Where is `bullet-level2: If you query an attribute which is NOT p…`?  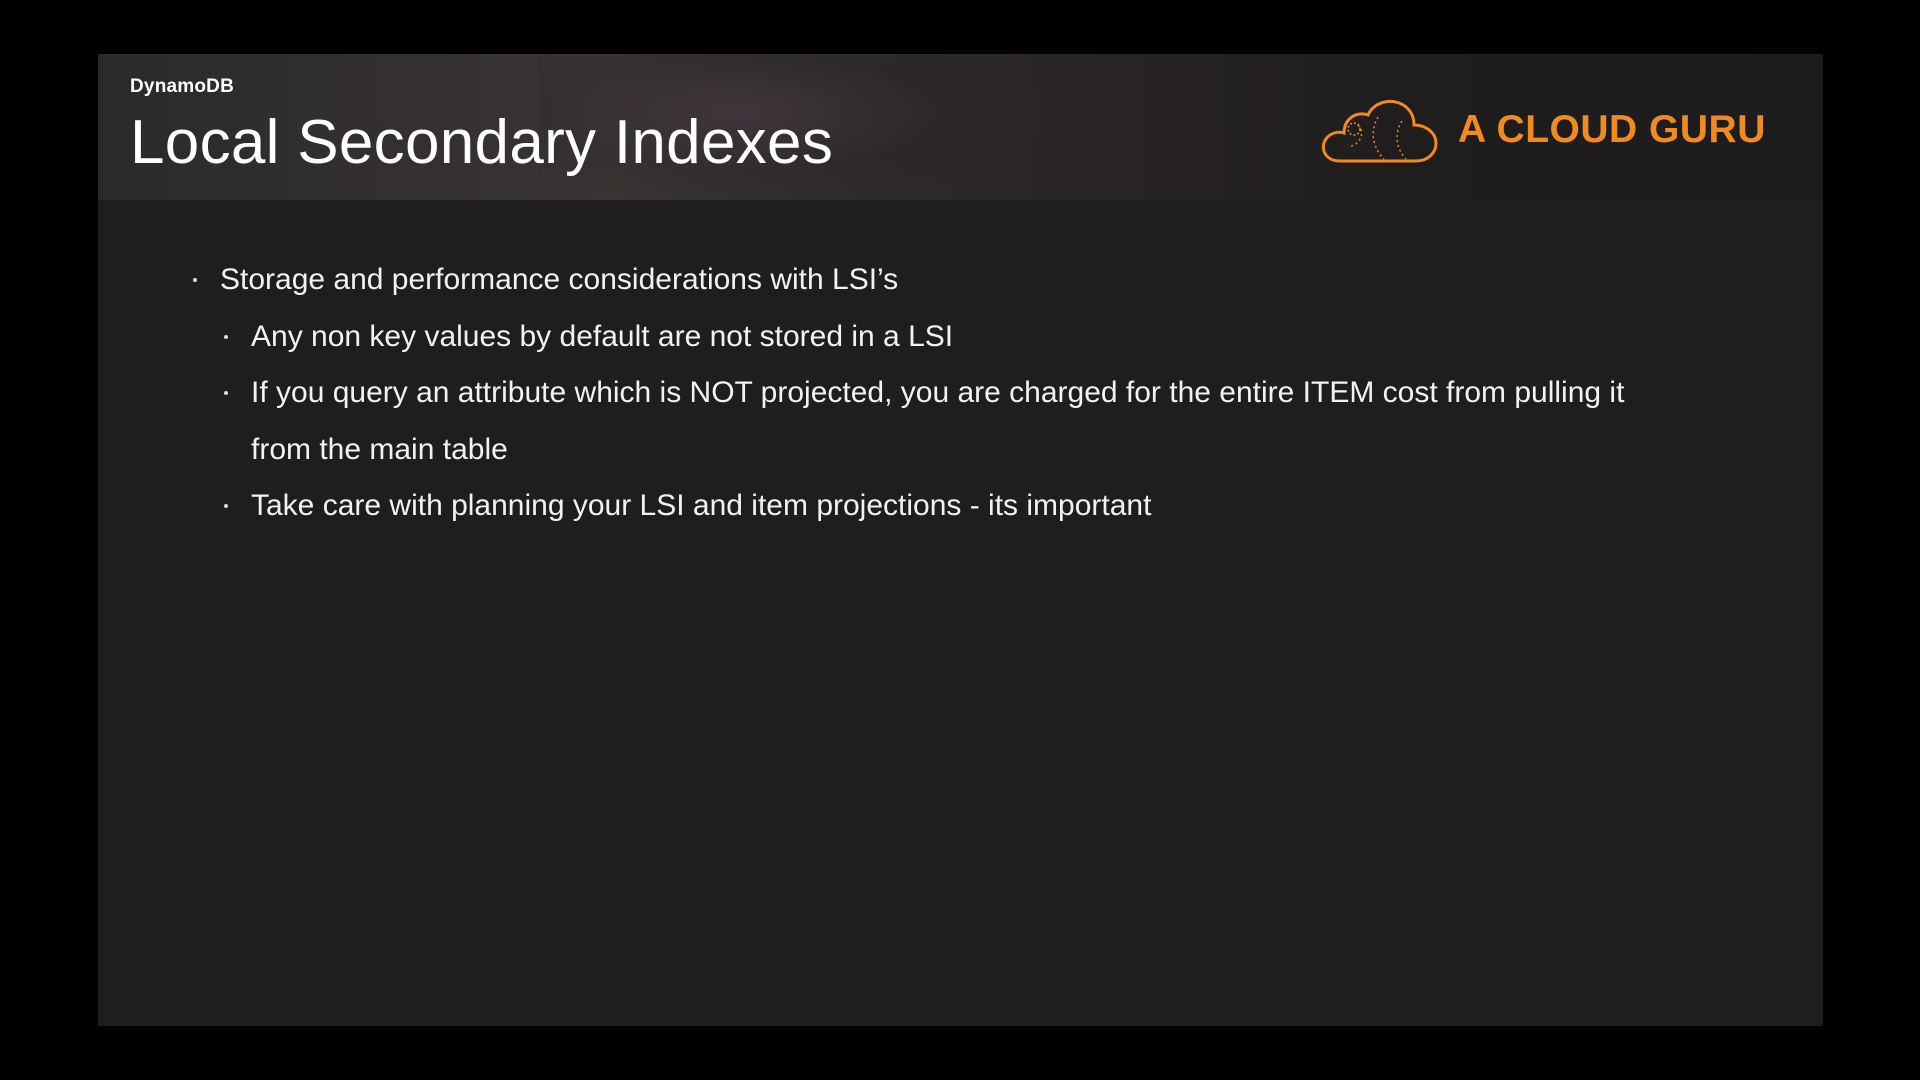 bullet-level2: If you query an attribute which is NOT p… is located at coordinates (938, 392).